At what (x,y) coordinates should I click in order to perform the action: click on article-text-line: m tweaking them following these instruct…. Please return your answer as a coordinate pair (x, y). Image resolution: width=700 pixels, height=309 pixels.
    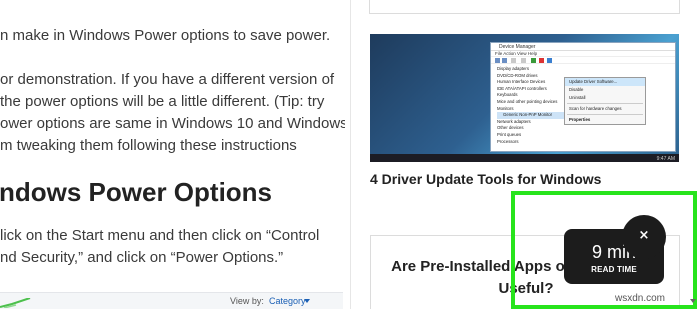
    Looking at the image, I should click on (148, 145).